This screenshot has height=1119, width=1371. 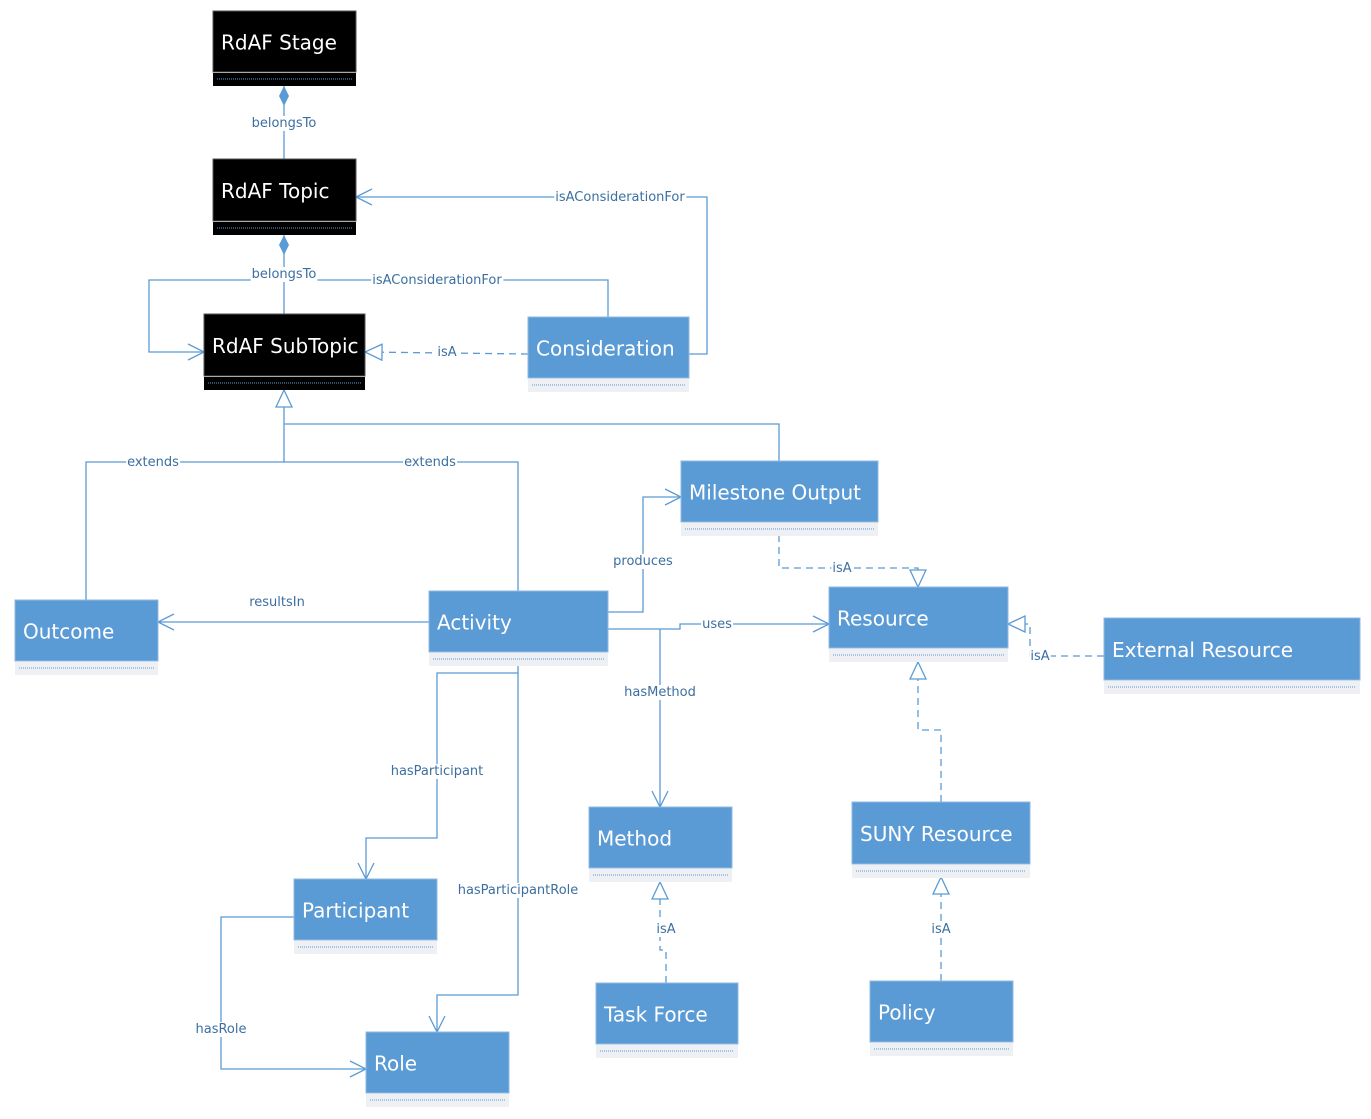 What do you see at coordinates (717, 624) in the screenshot?
I see `edge-label: uses` at bounding box center [717, 624].